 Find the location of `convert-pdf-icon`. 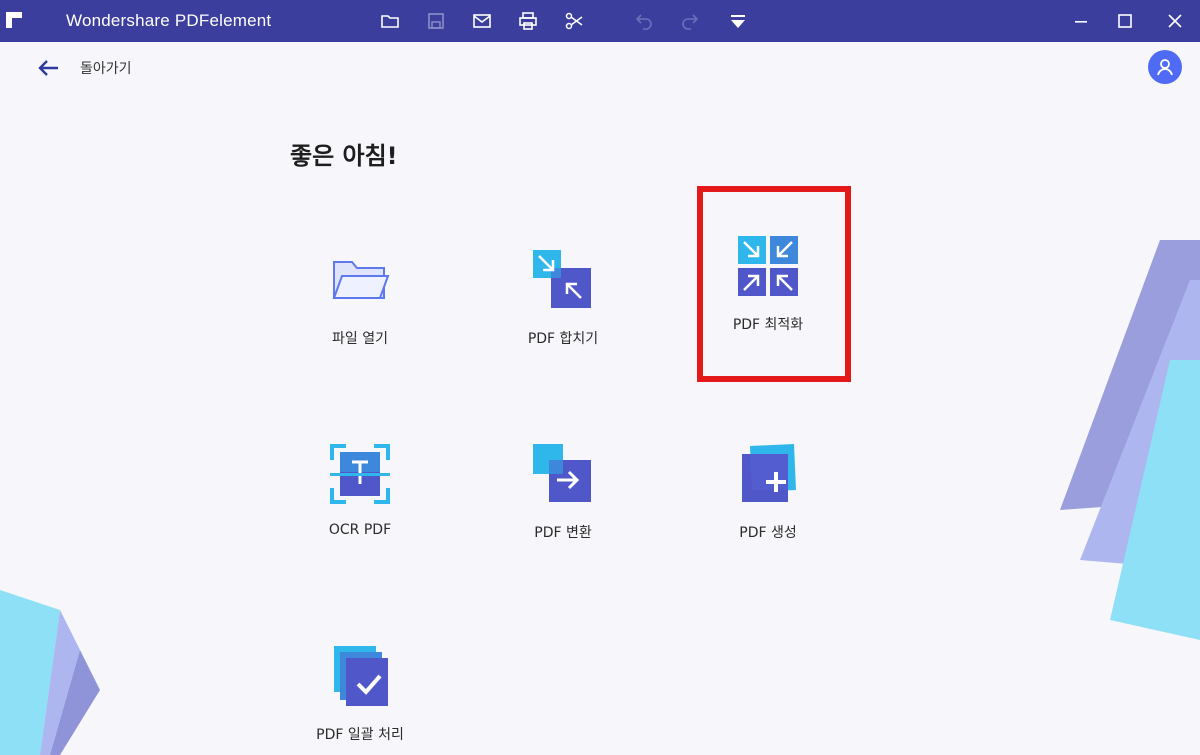

convert-pdf-icon is located at coordinates (563, 474).